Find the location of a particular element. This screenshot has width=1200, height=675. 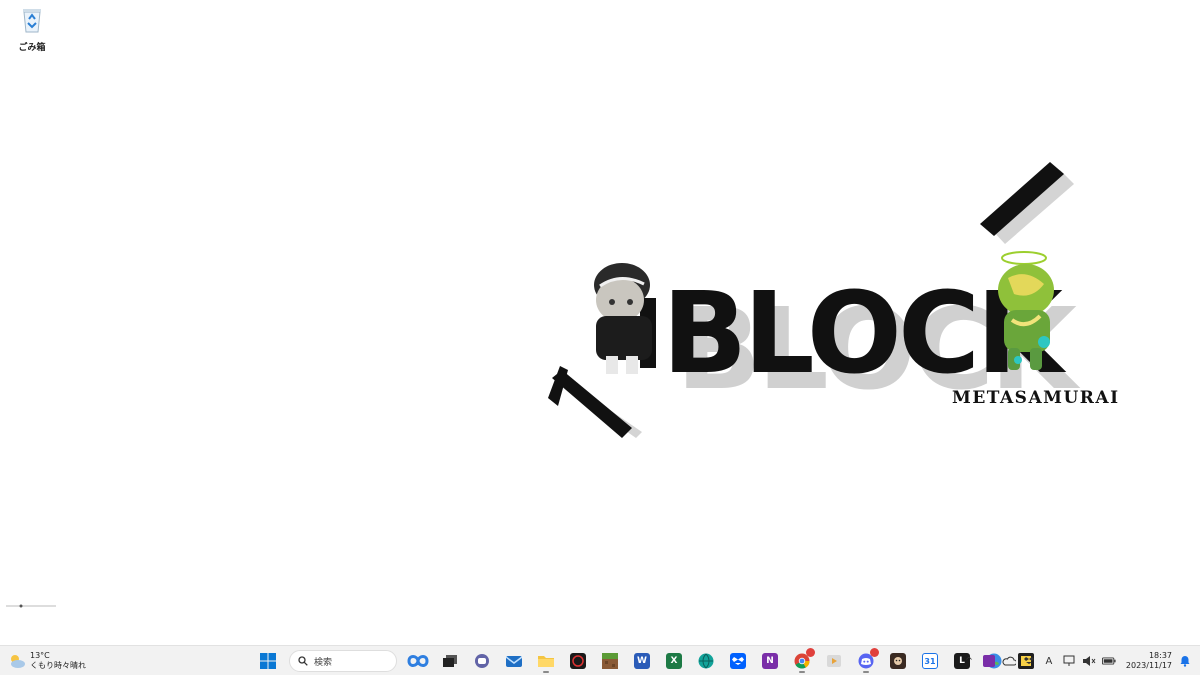

battery-icon is located at coordinates (1108, 661).